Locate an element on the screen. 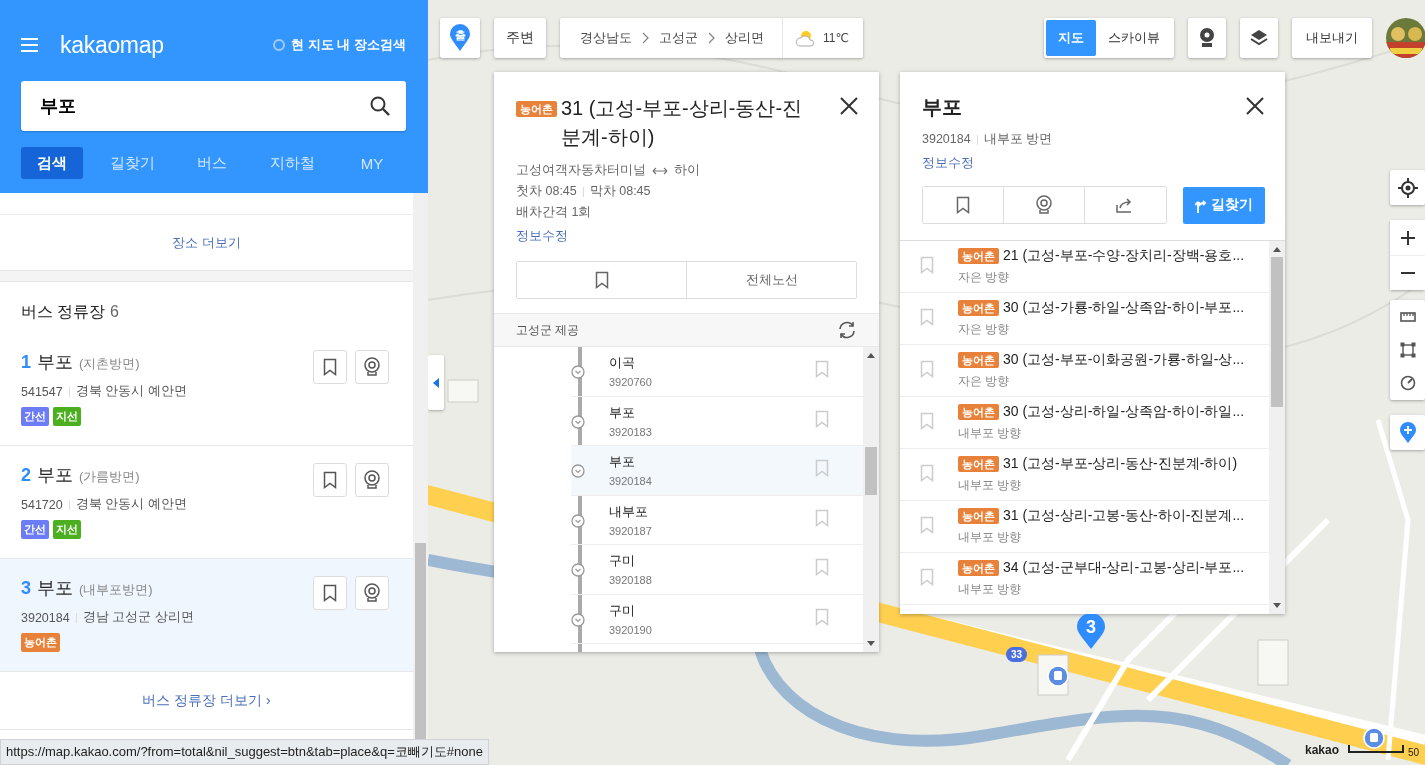 The width and height of the screenshot is (1425, 765). collapse-sidebar-button is located at coordinates (436, 382).